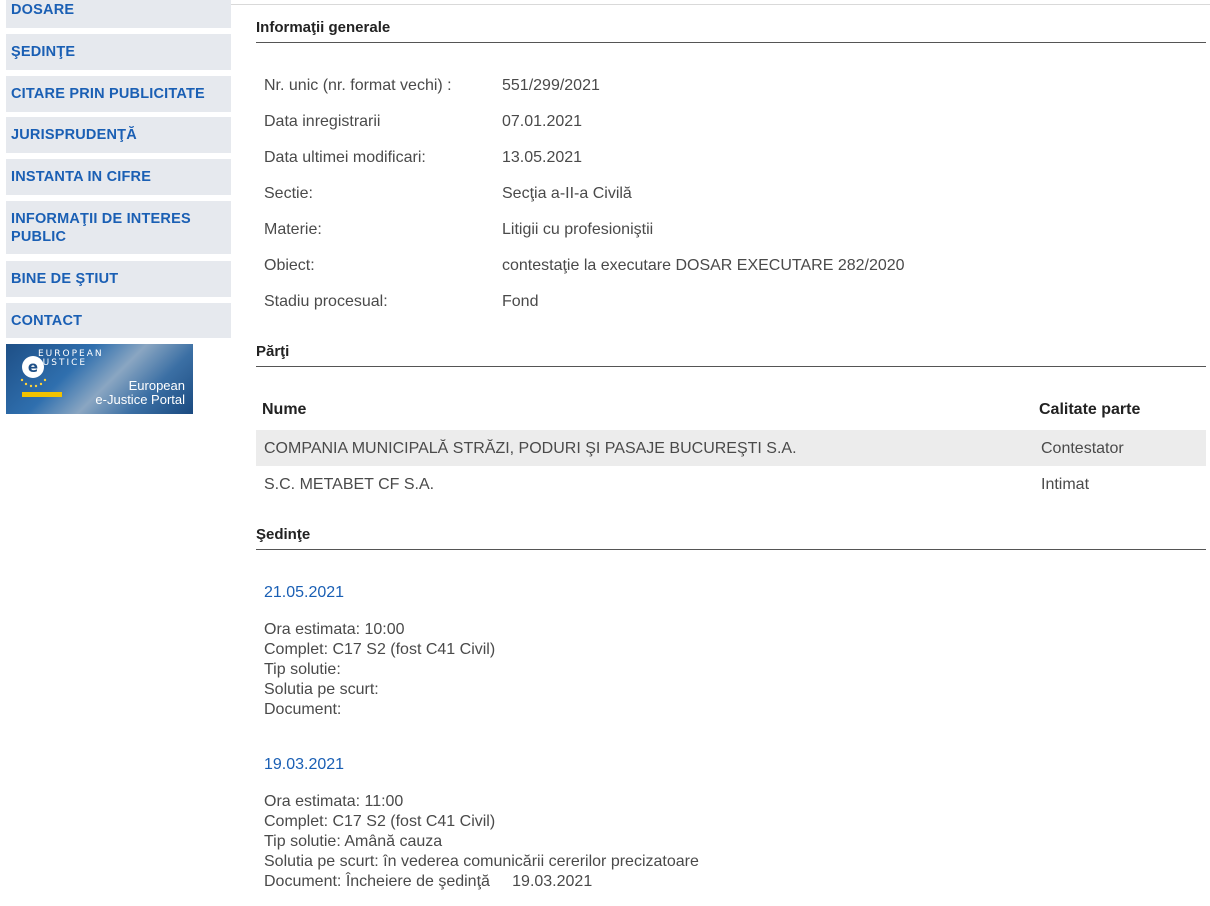 The image size is (1210, 906). What do you see at coordinates (71, 358) in the screenshot?
I see `e-justice-badge-text: EUROPEAN JUSTICE` at bounding box center [71, 358].